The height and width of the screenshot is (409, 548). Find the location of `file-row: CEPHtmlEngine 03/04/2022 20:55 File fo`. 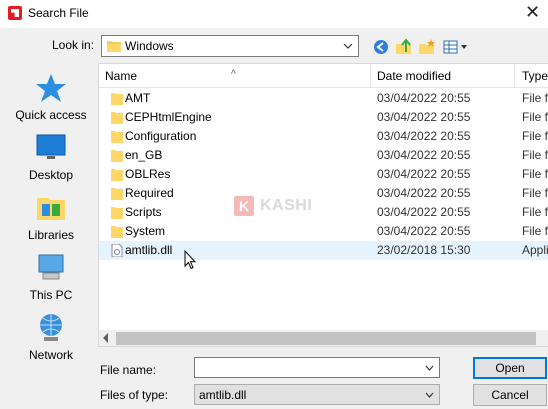

file-row: CEPHtmlEngine 03/04/2022 20:55 File fo is located at coordinates (323, 117).